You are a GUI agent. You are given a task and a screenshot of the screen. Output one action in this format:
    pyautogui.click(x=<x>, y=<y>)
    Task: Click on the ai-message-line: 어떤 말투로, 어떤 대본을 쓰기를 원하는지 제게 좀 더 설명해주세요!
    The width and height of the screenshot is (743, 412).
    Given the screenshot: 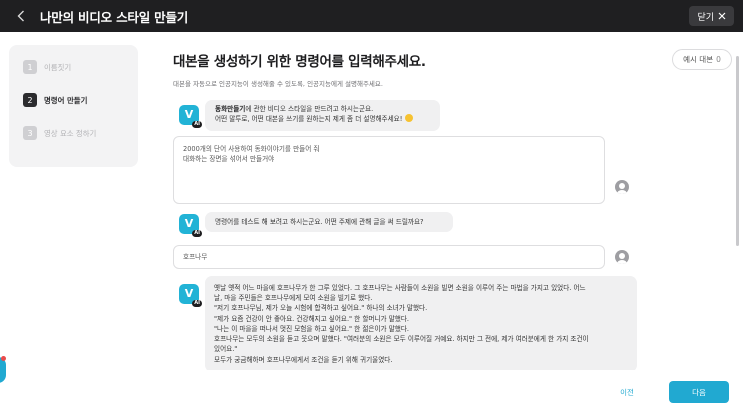 What is the action you would take?
    pyautogui.click(x=322, y=119)
    